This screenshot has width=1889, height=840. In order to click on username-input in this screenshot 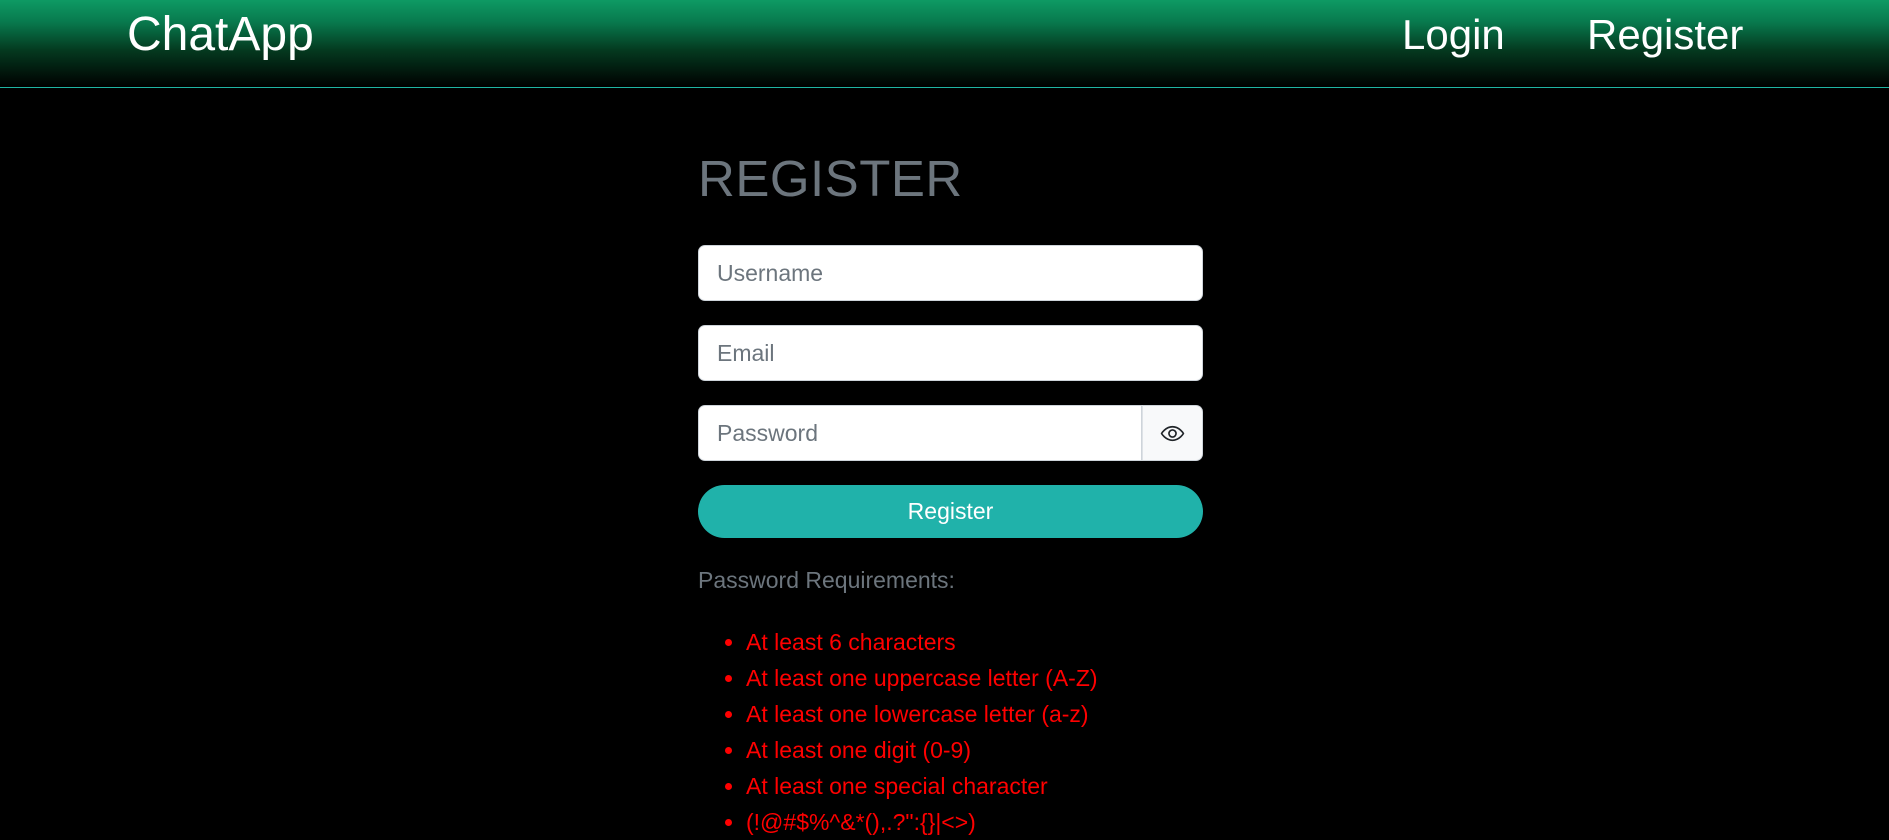, I will do `click(950, 273)`.